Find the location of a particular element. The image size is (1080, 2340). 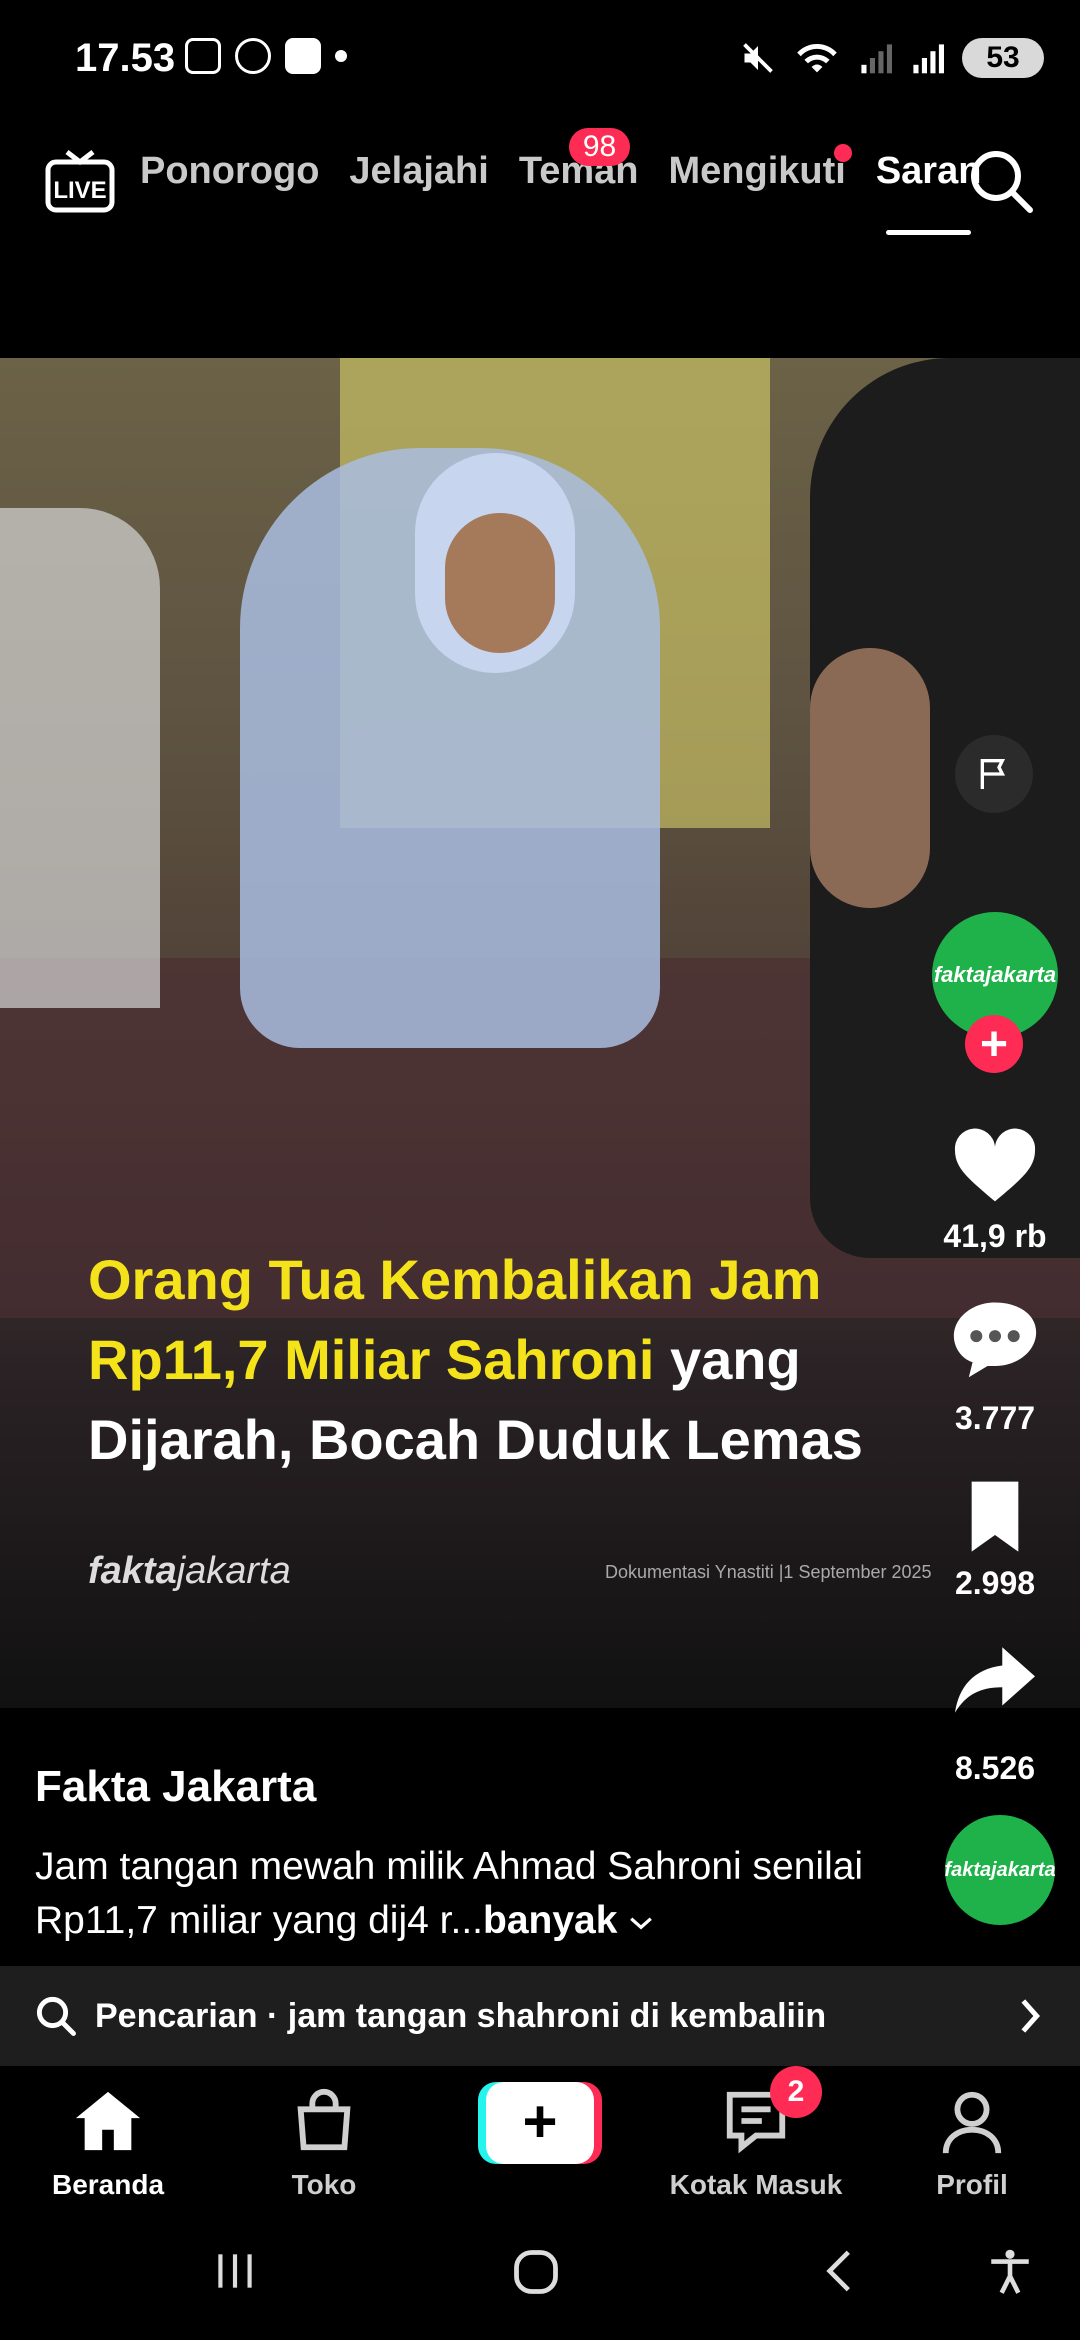

like-button is located at coordinates (995, 1165).